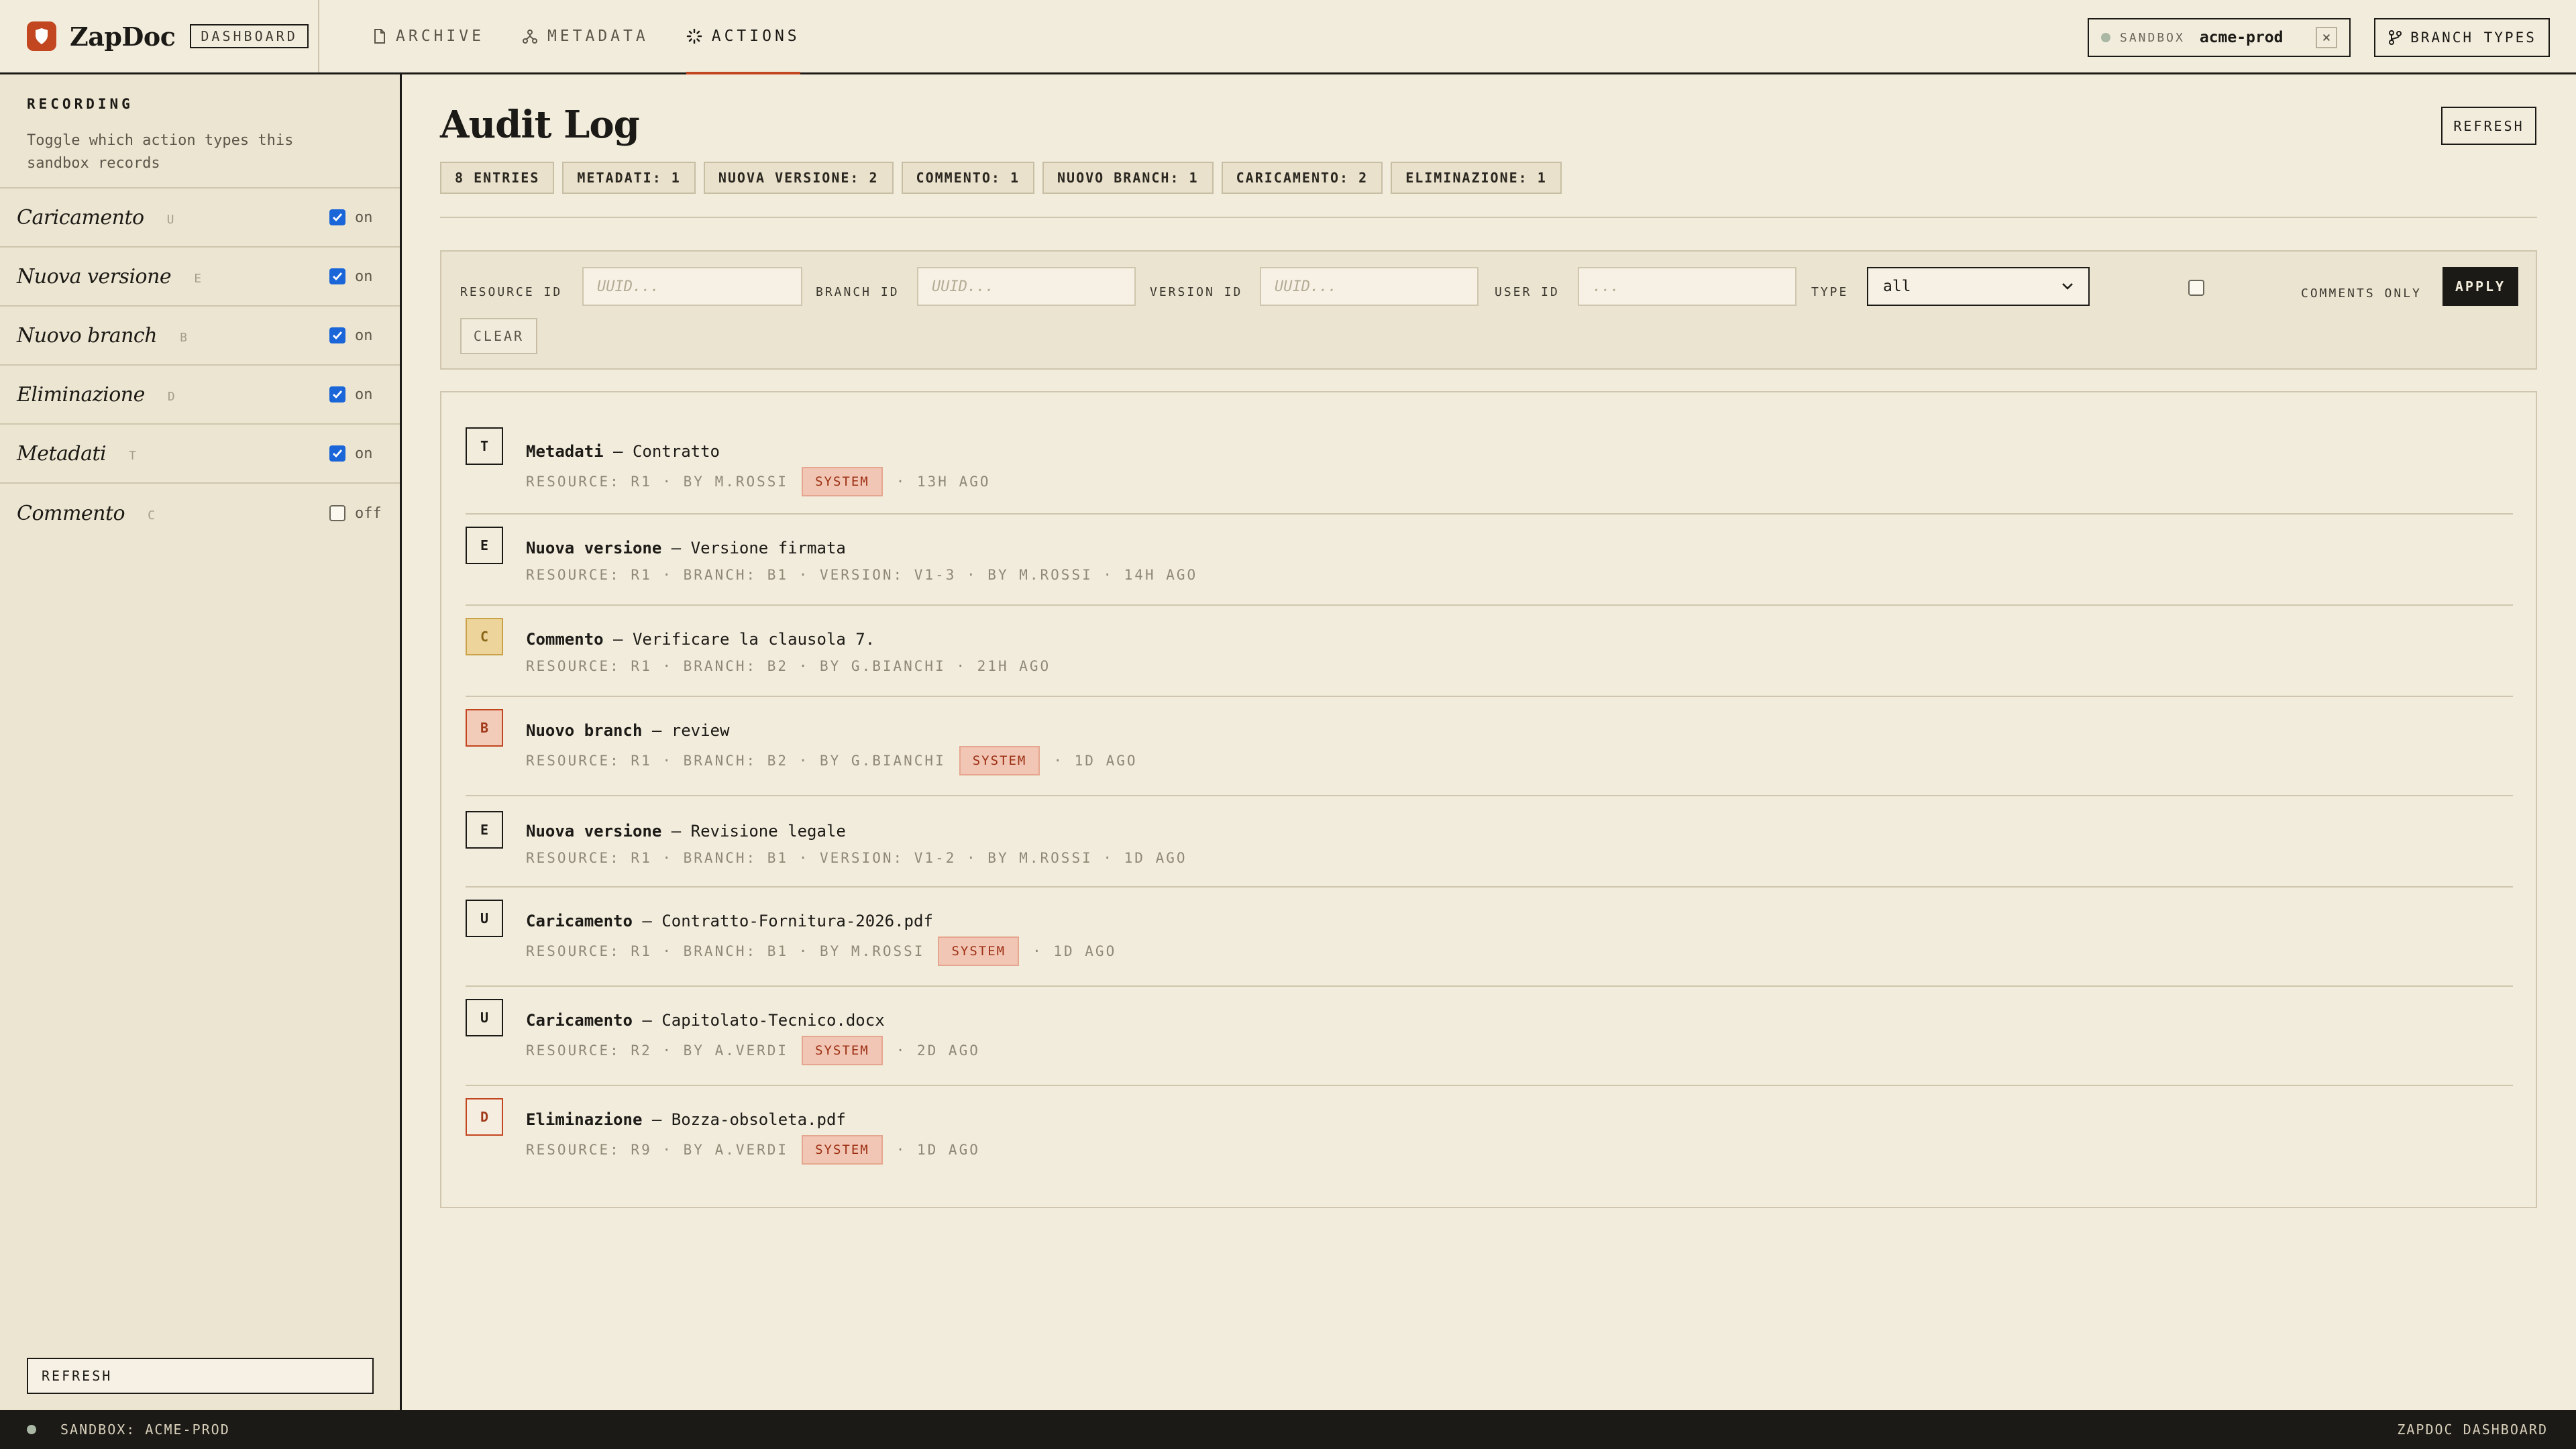 The image size is (2576, 1449). What do you see at coordinates (200, 454) in the screenshot?
I see `toggle-metadati: Metadati T on` at bounding box center [200, 454].